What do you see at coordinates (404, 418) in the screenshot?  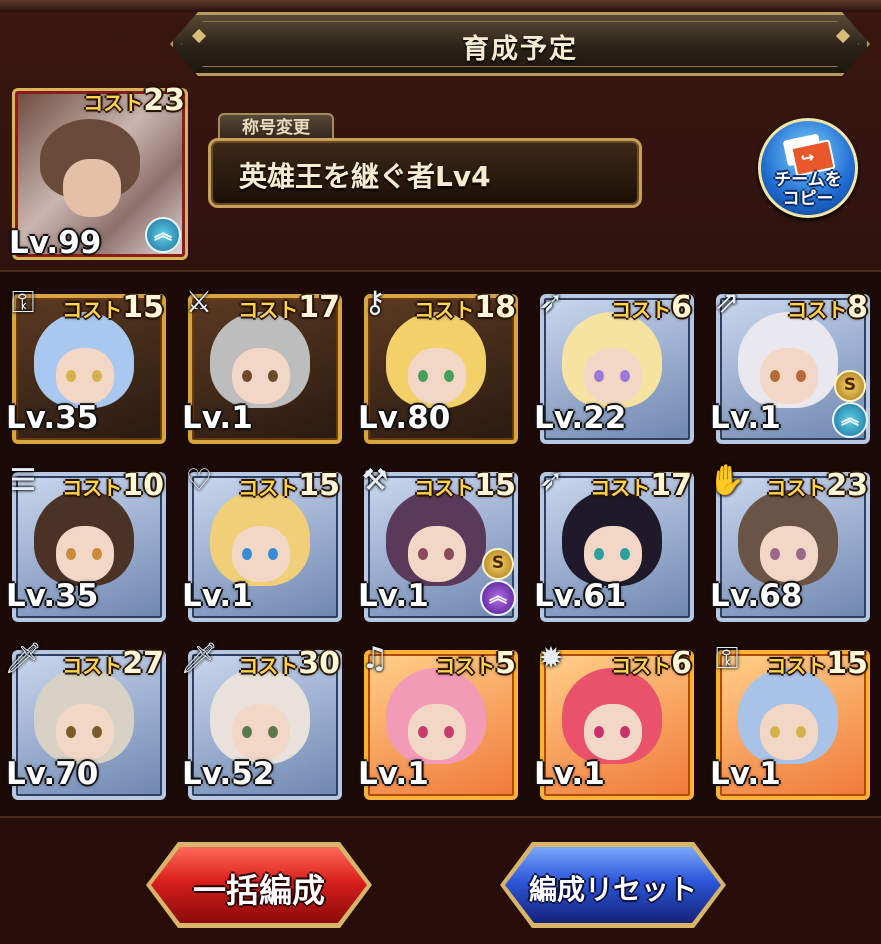 I see `unit-level: Lv.80` at bounding box center [404, 418].